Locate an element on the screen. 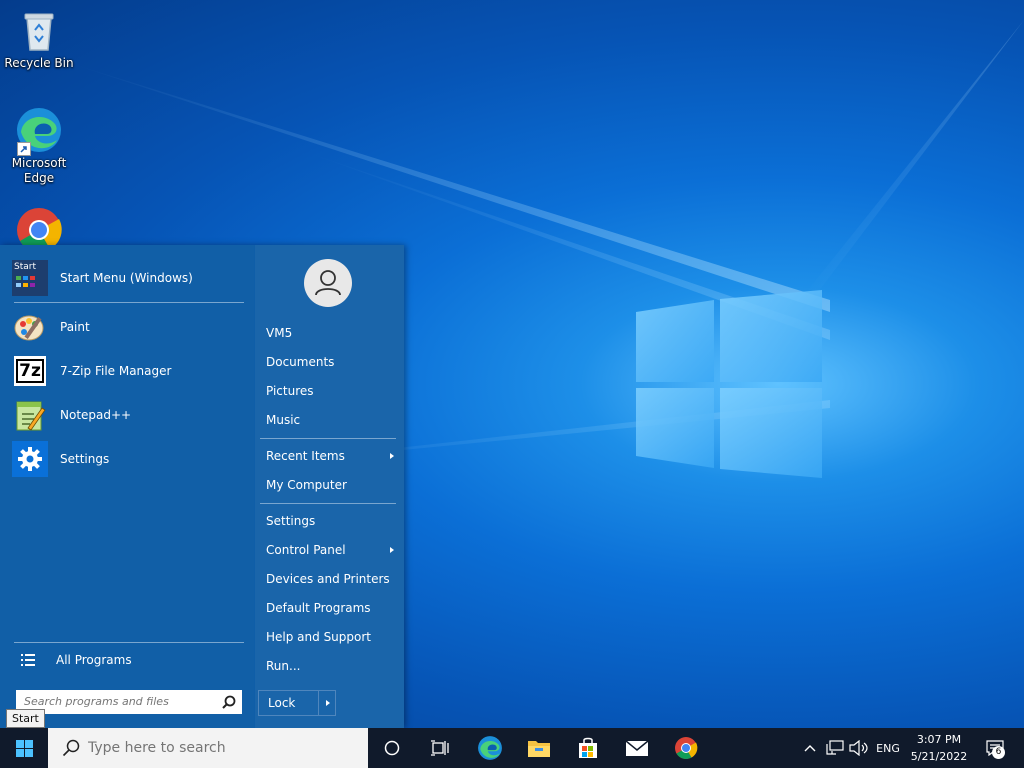 This screenshot has width=1024, height=768. chrome-icon is located at coordinates (686, 748).